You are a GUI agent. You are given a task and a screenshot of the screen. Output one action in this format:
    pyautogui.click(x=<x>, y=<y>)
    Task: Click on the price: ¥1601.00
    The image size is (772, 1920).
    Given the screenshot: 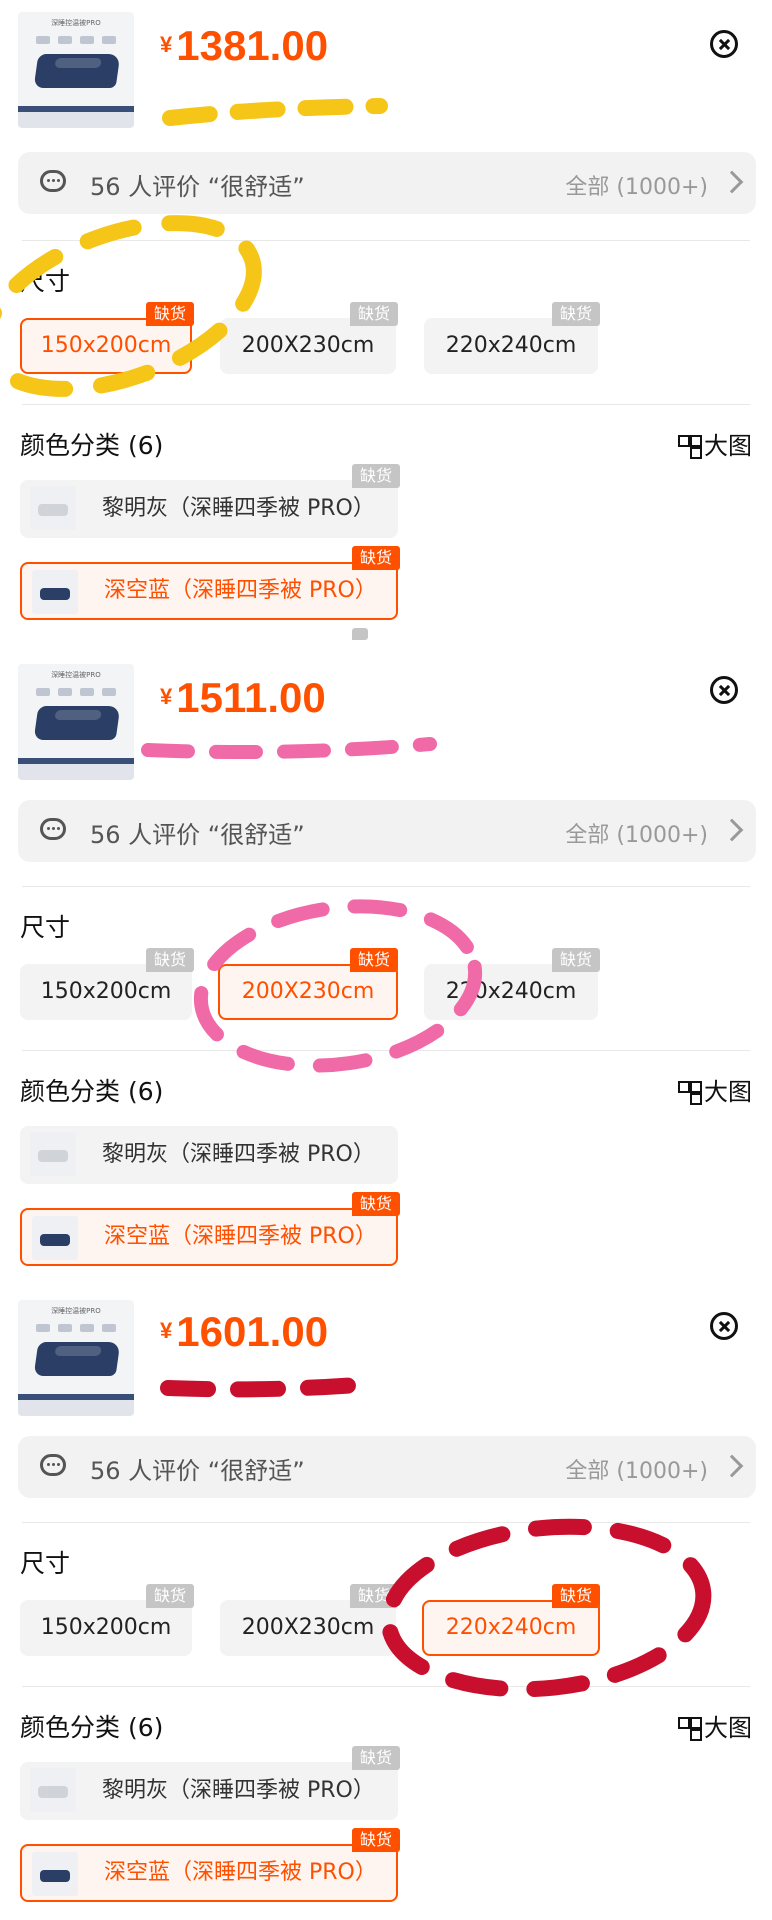 What is the action you would take?
    pyautogui.click(x=244, y=1332)
    